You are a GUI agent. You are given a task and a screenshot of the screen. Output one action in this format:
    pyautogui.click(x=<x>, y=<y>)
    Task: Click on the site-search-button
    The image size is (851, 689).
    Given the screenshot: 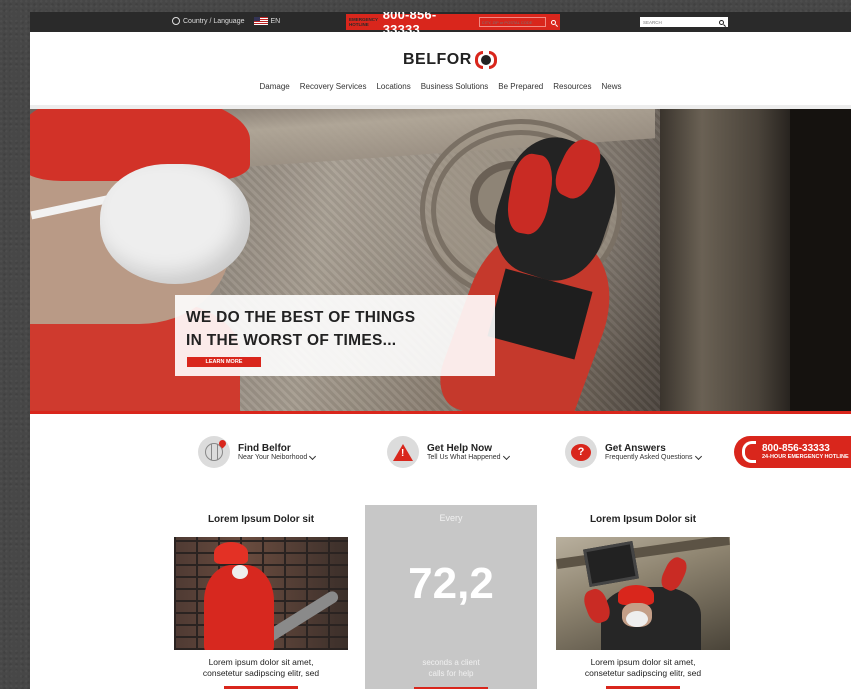 What is the action you would take?
    pyautogui.click(x=721, y=22)
    